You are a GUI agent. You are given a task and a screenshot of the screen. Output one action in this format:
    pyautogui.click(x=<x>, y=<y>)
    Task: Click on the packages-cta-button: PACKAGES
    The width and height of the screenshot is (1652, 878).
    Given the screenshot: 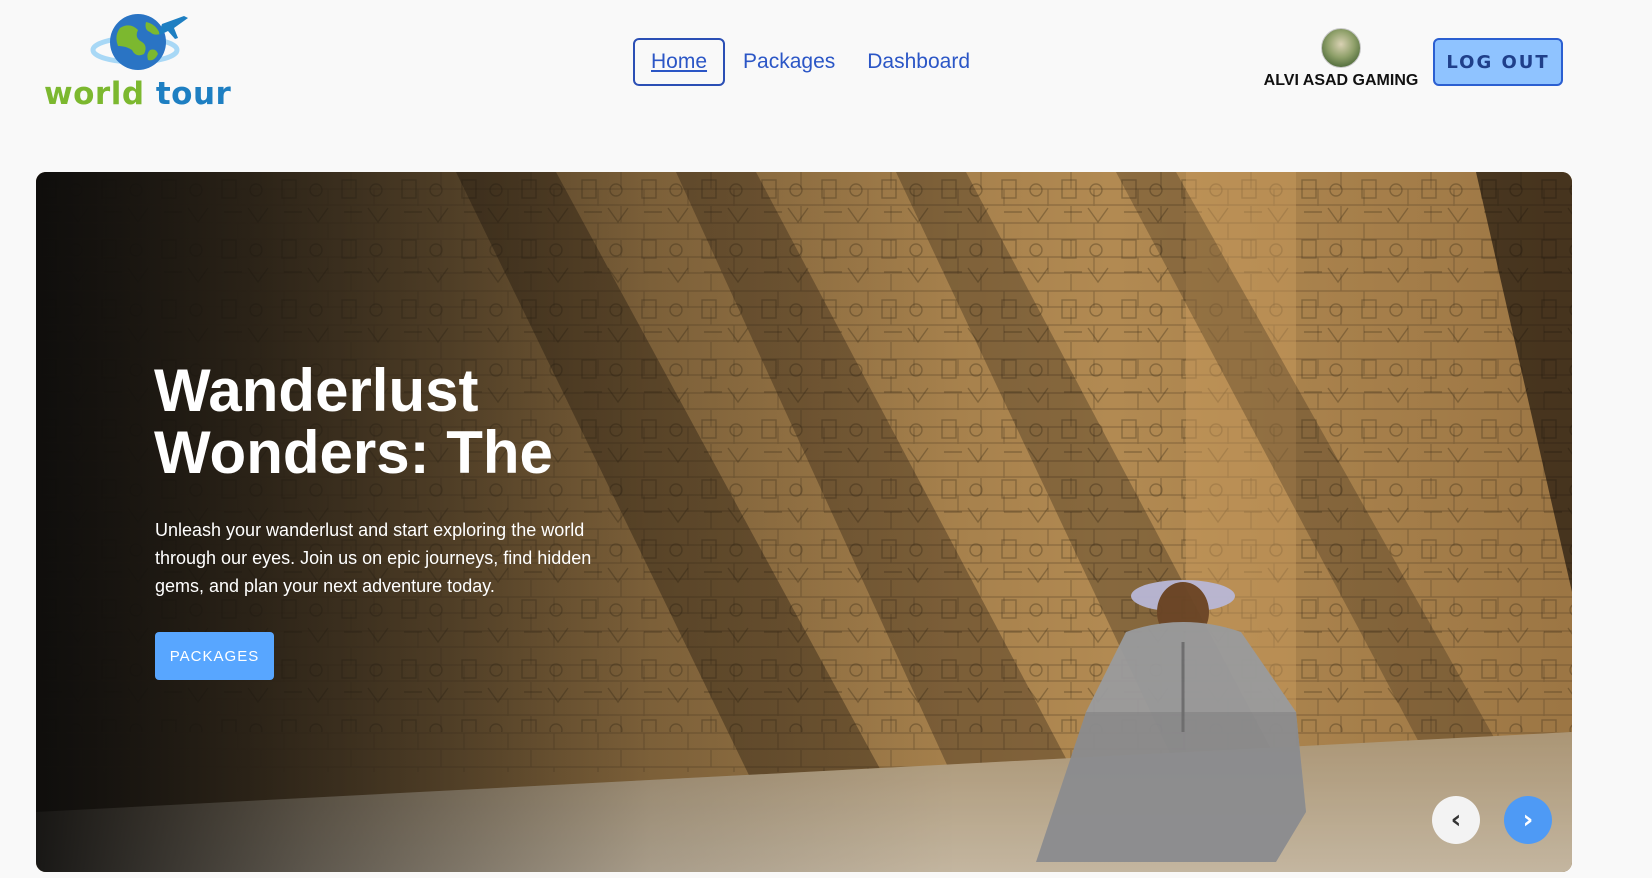 What is the action you would take?
    pyautogui.click(x=214, y=656)
    